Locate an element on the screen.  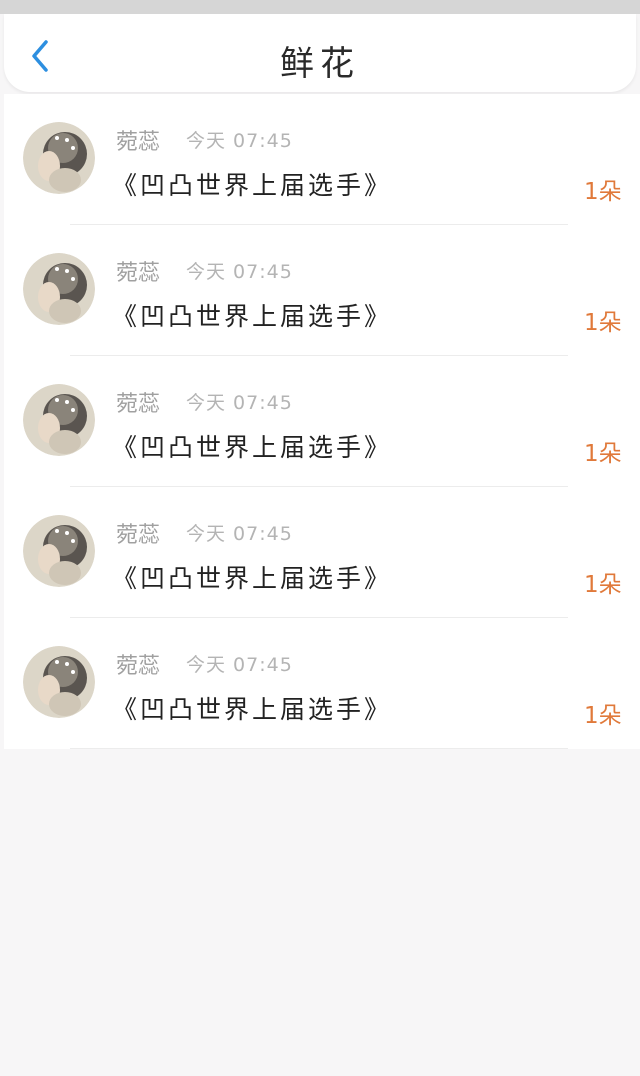
header-bar: 鲜花 is located at coordinates (320, 53).